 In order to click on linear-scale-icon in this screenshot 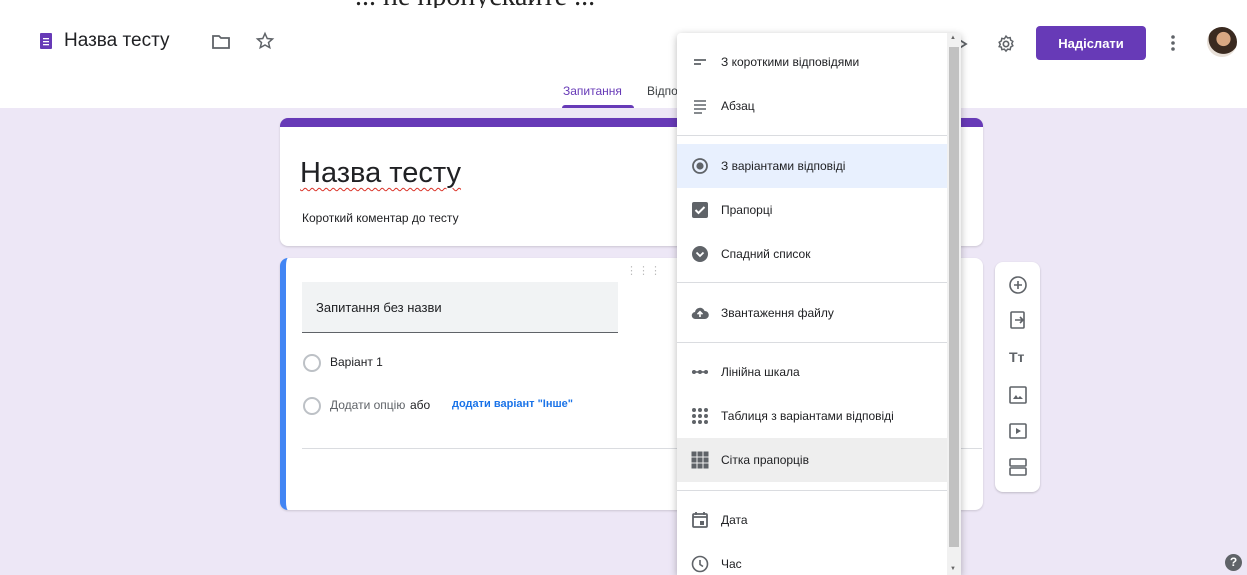, I will do `click(700, 372)`.